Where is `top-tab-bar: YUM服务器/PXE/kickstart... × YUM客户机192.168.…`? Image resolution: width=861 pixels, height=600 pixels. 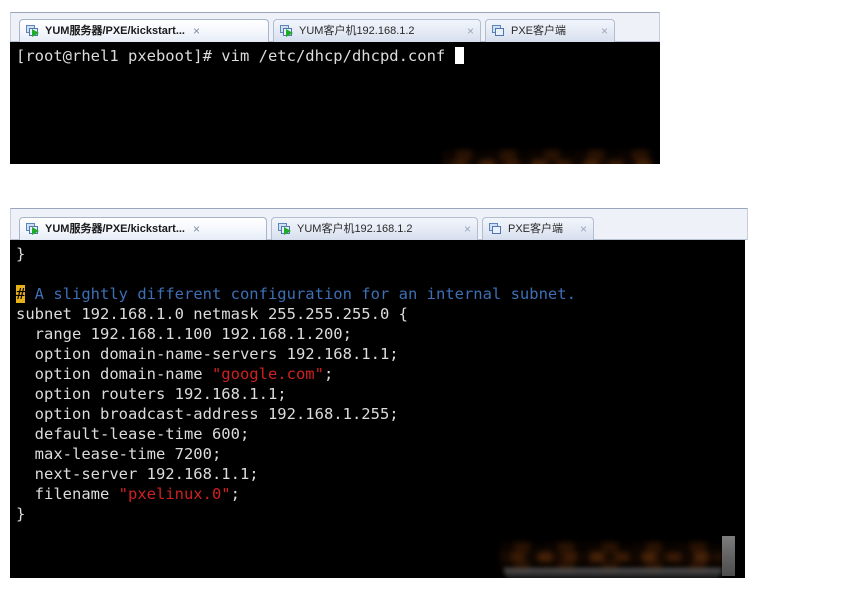 top-tab-bar: YUM服务器/PXE/kickstart... × YUM客户机192.168.… is located at coordinates (335, 27).